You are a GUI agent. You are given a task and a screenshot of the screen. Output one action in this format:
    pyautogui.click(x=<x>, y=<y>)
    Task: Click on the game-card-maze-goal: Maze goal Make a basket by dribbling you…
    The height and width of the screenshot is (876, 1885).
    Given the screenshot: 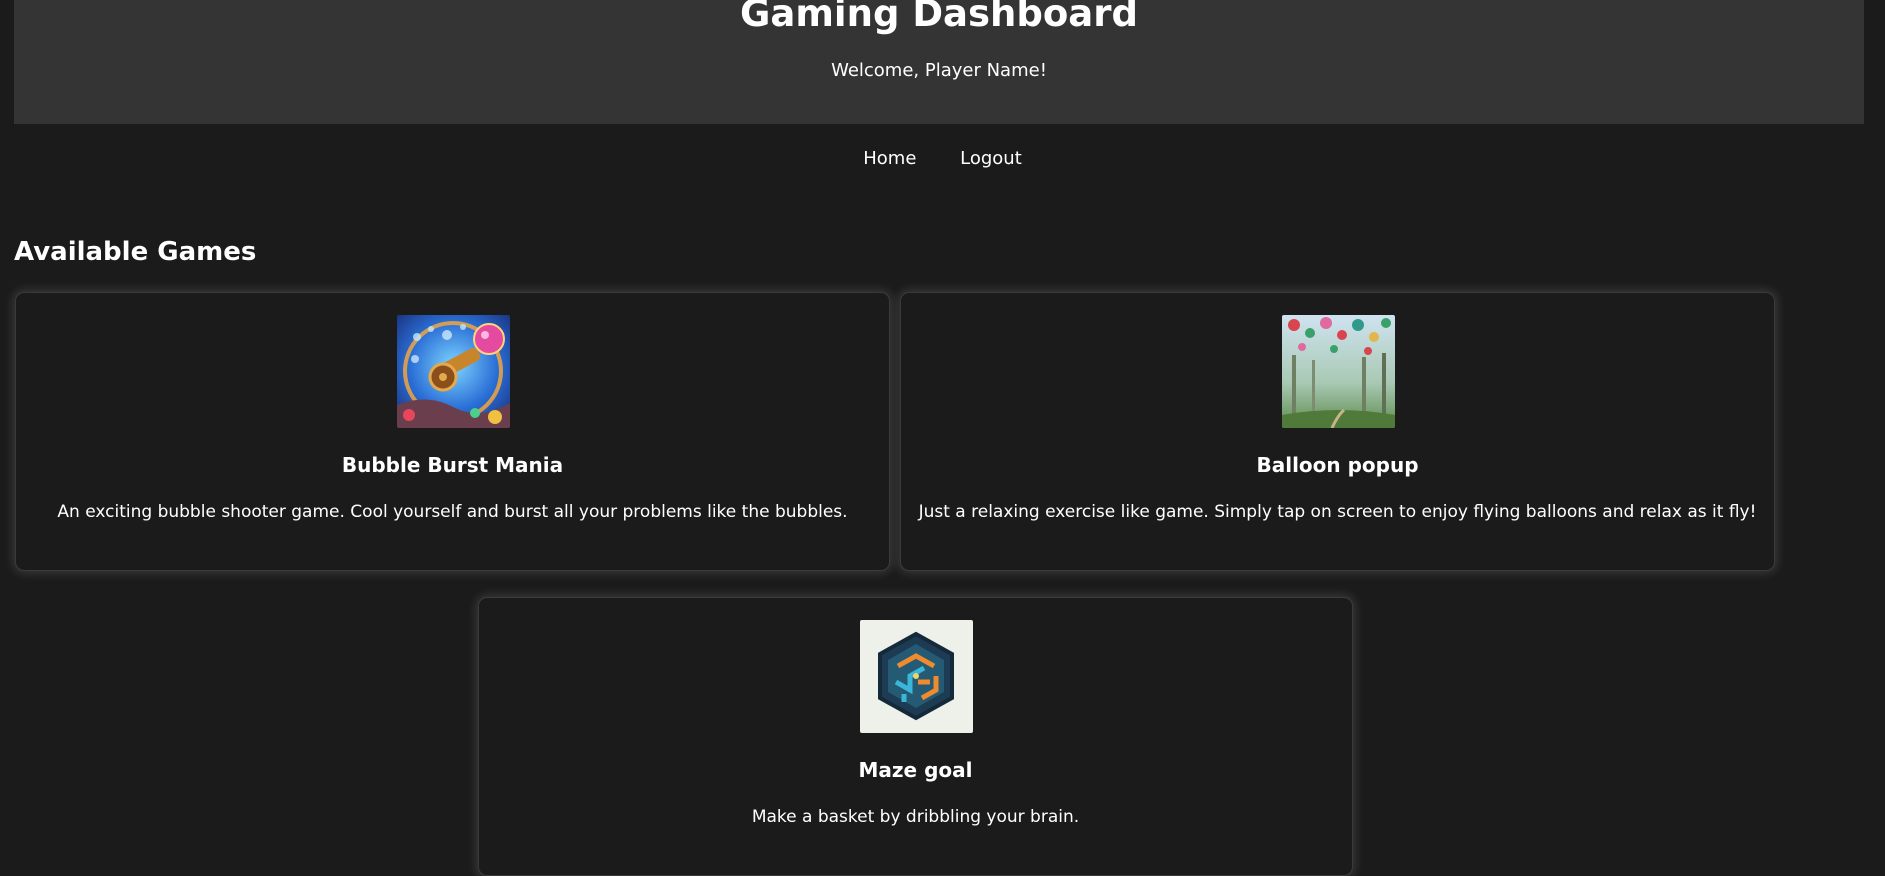 What is the action you would take?
    pyautogui.click(x=915, y=736)
    